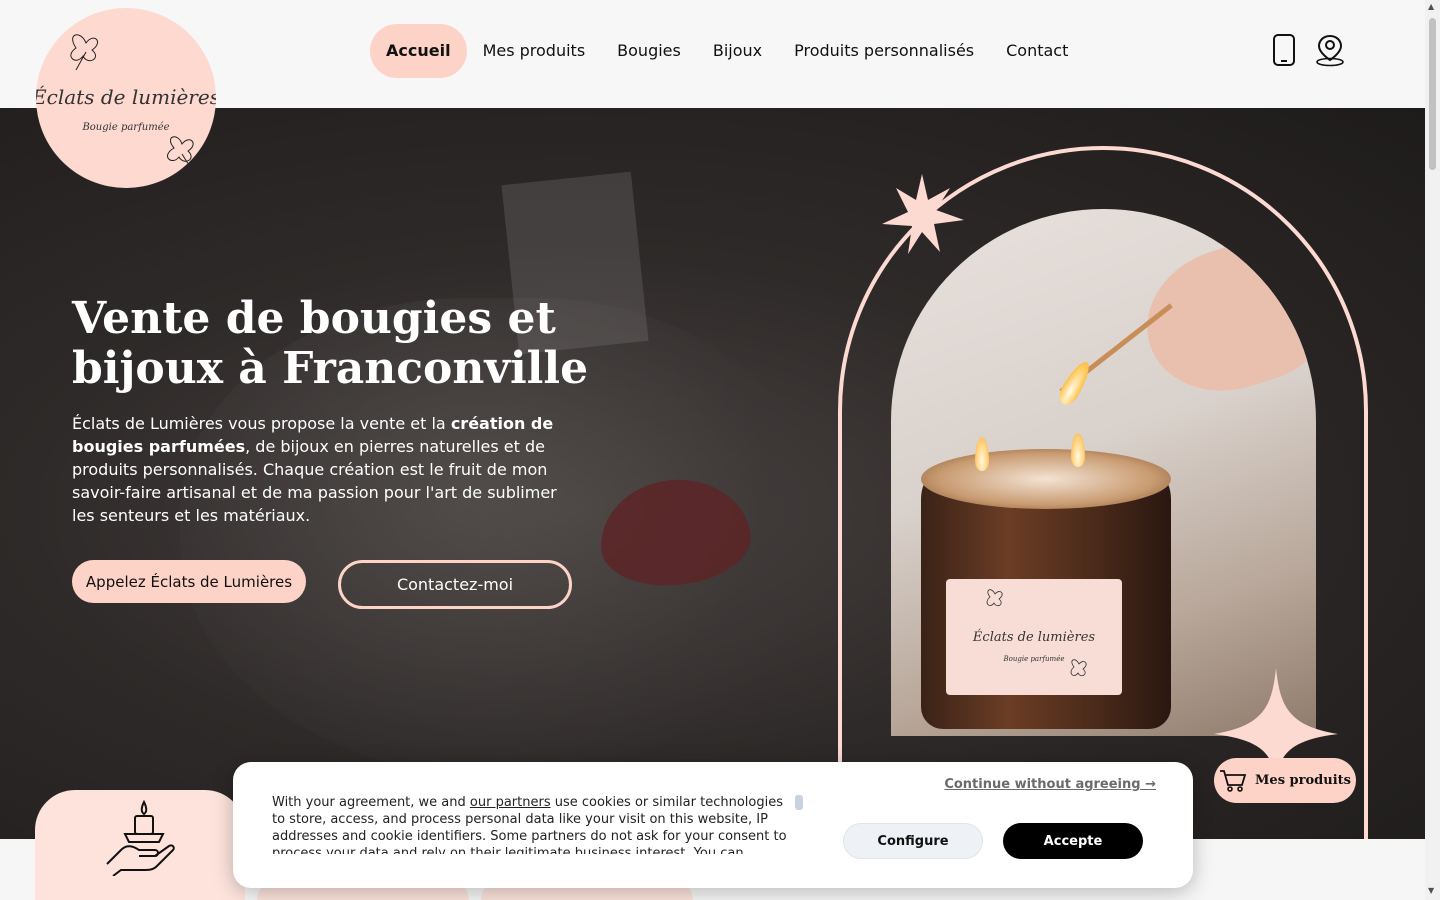  Describe the element at coordinates (1075, 383) in the screenshot. I see `match-flame` at that location.